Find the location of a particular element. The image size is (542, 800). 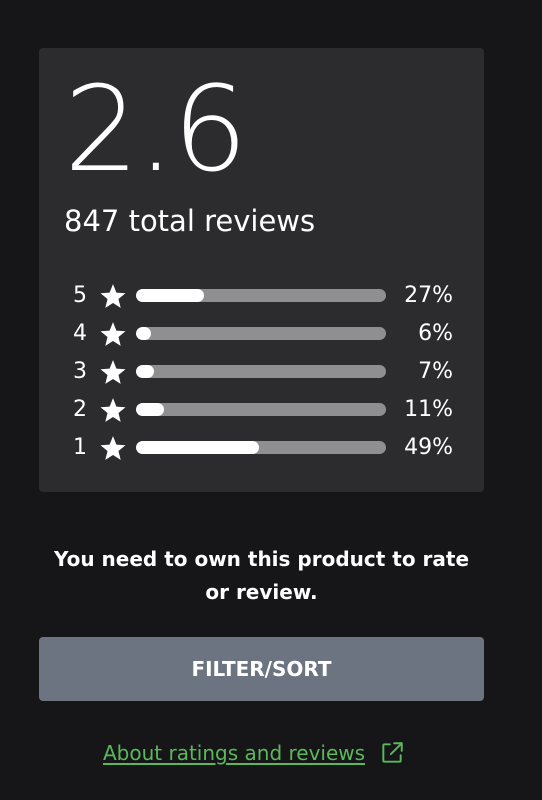

rating-row-star-count: 4 is located at coordinates (80, 333).